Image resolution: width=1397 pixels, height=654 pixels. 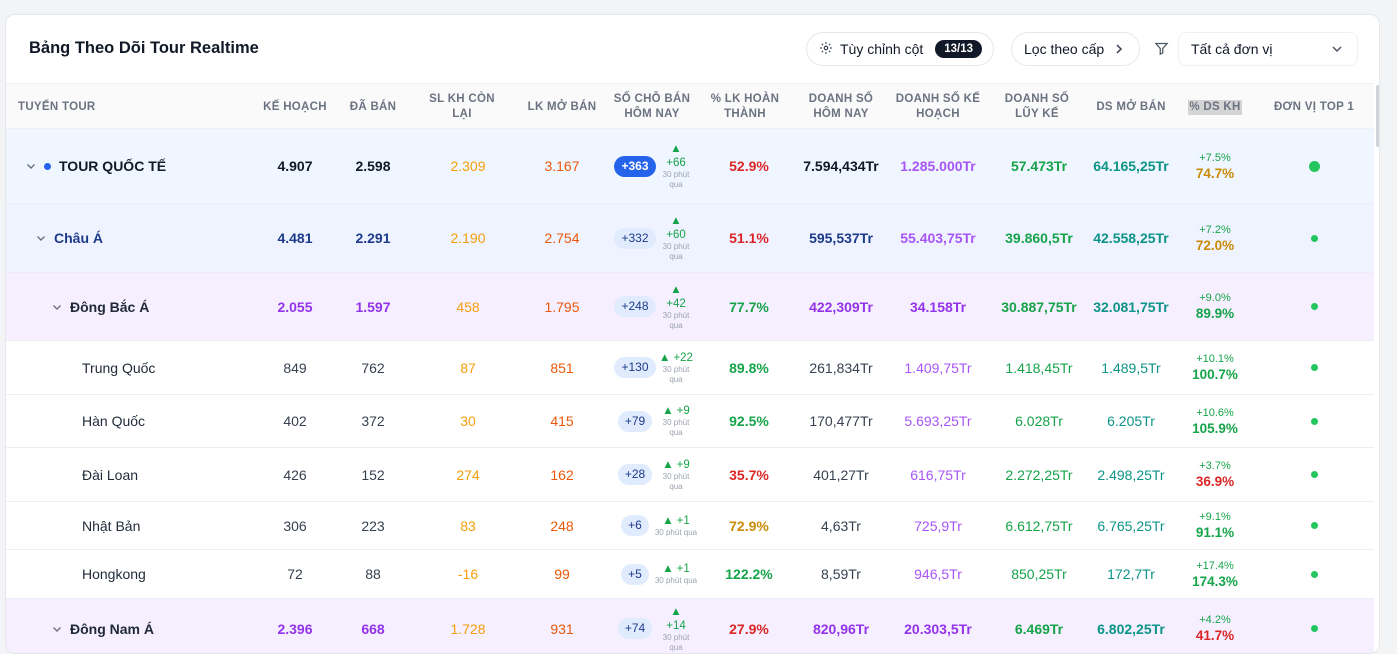 I want to click on col-rev-cum: DOANH SỐ LŨY KẾ, so click(x=1037, y=107).